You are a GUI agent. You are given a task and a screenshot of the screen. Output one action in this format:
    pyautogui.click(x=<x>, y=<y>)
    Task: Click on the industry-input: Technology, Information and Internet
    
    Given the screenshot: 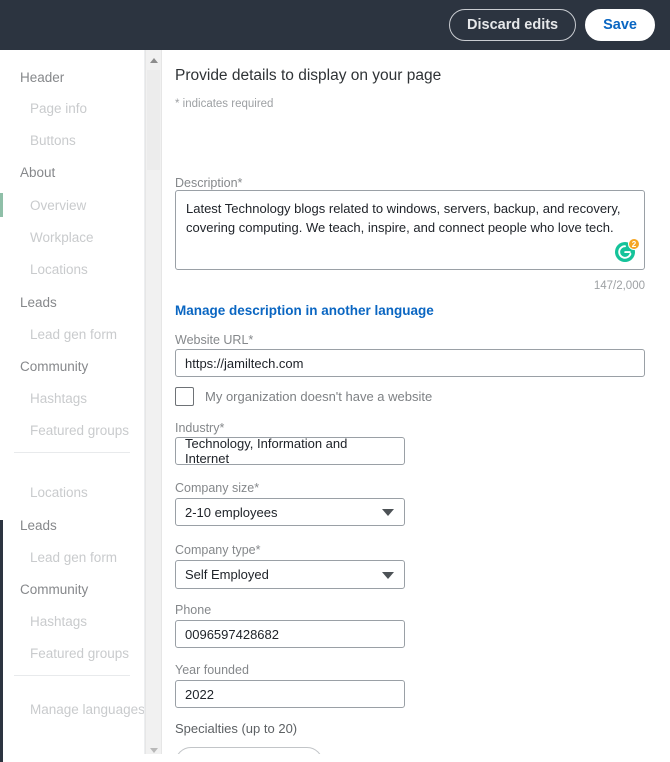 What is the action you would take?
    pyautogui.click(x=290, y=451)
    